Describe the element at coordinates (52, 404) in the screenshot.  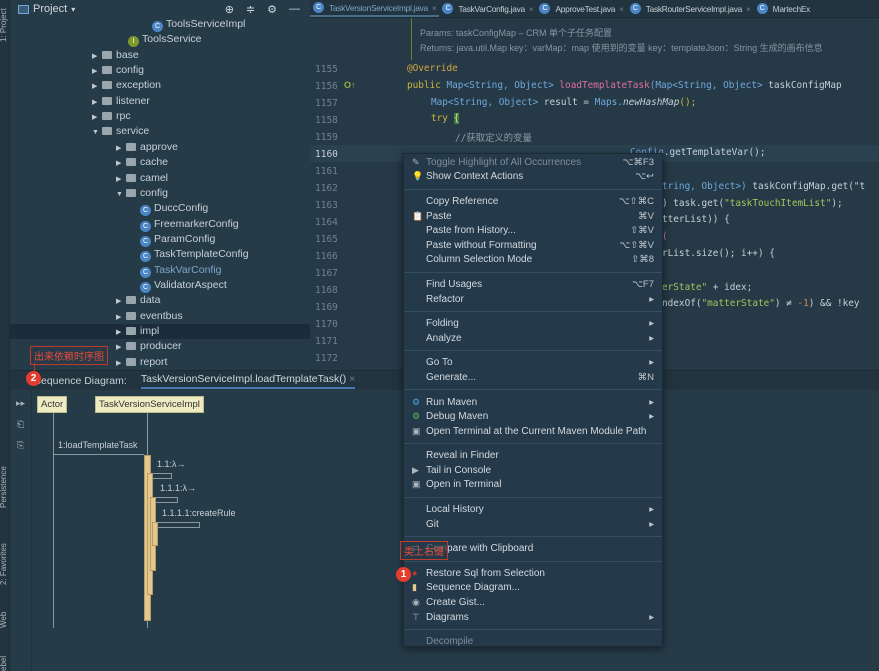
I see `lifeline-actor: Actor` at that location.